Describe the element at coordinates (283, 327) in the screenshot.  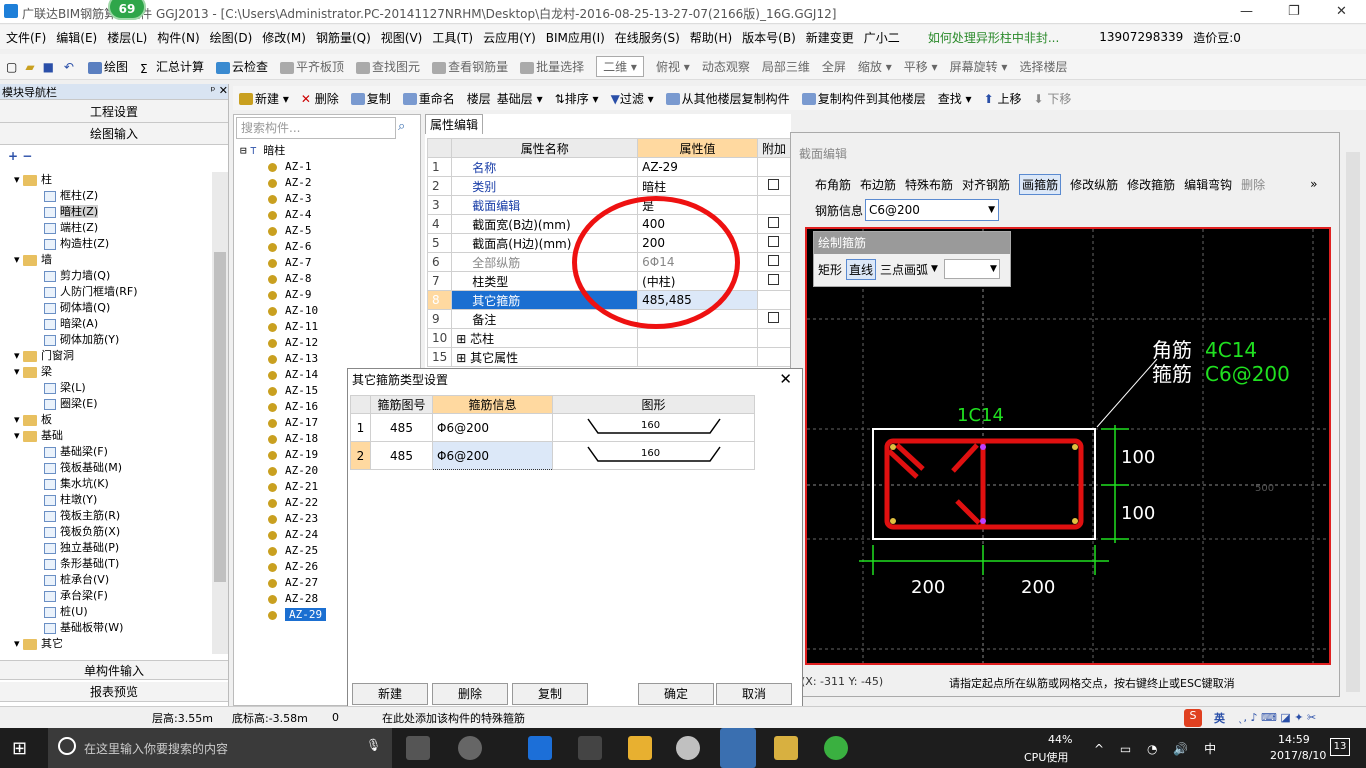
I see `component-list-item: AZ-11` at that location.